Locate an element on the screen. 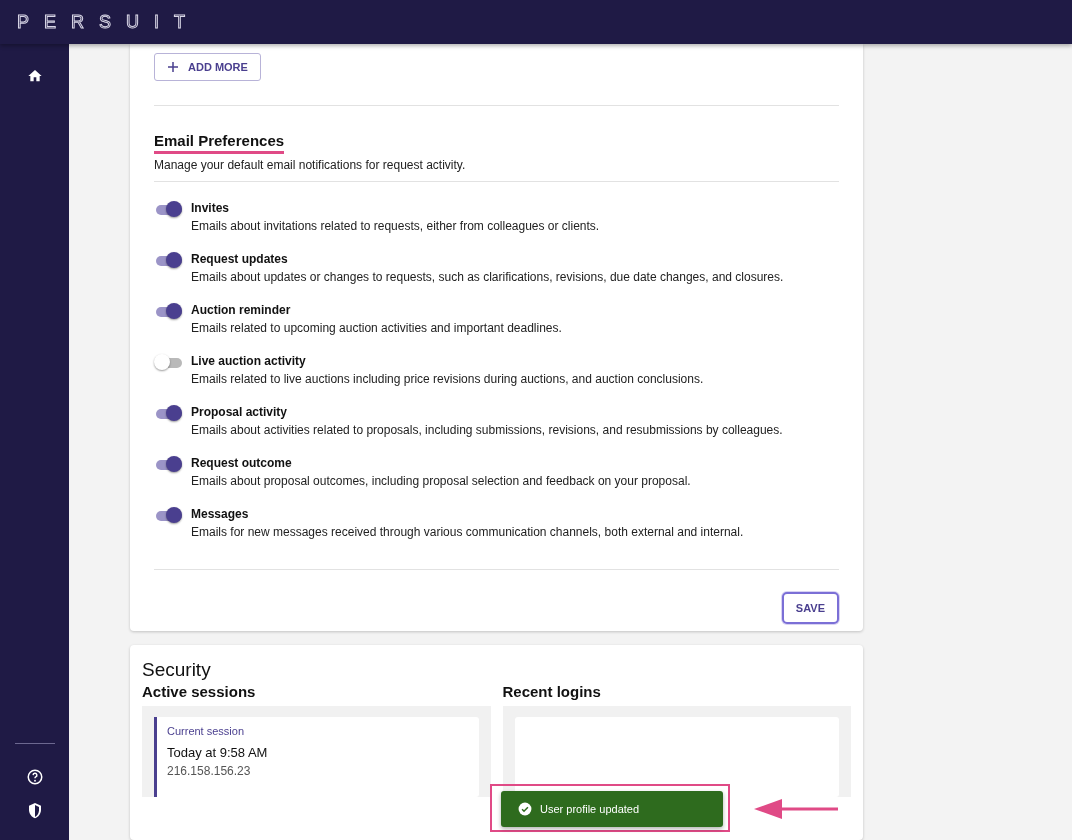 The width and height of the screenshot is (1072, 840). preference-title: Live auction activity is located at coordinates (249, 361).